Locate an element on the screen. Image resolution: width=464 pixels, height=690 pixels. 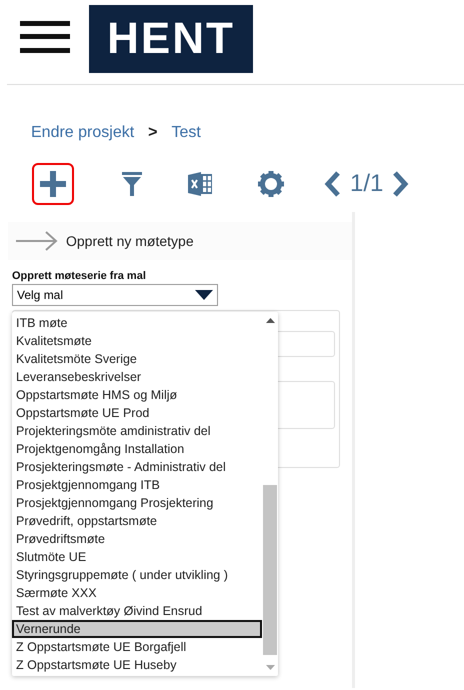
dropdown-option: Projekteringsmöte amdinistrativ del is located at coordinates (137, 431).